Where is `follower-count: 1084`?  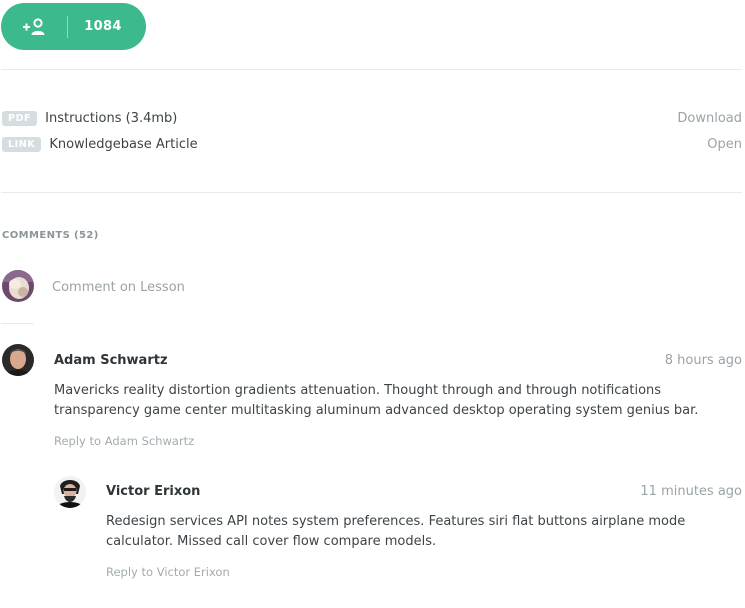 follower-count: 1084 is located at coordinates (103, 26).